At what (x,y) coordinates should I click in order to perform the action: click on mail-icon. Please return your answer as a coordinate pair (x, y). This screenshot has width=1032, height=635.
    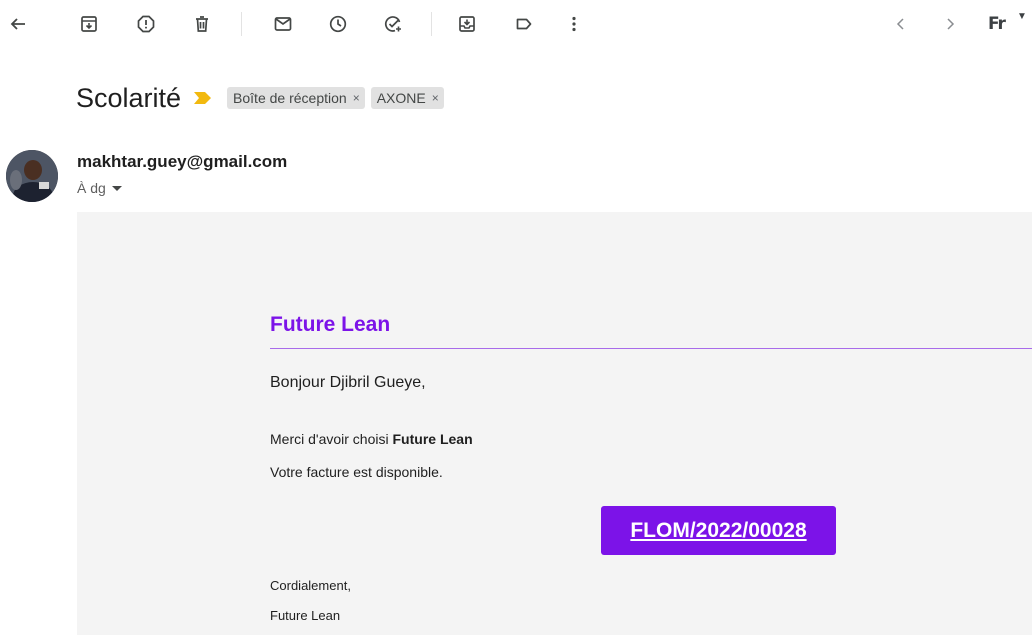
    Looking at the image, I should click on (283, 24).